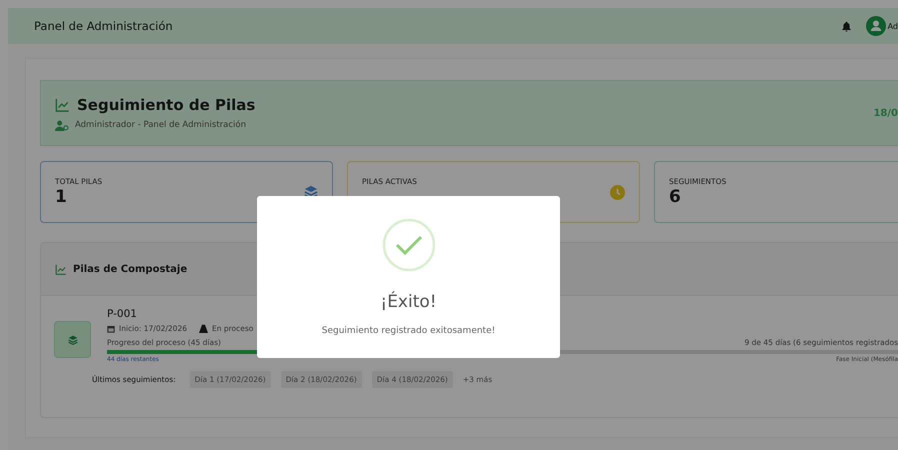 This screenshot has height=450, width=898. Describe the element at coordinates (166, 105) in the screenshot. I see `page-heading: Seguimiento de Pilas` at that location.